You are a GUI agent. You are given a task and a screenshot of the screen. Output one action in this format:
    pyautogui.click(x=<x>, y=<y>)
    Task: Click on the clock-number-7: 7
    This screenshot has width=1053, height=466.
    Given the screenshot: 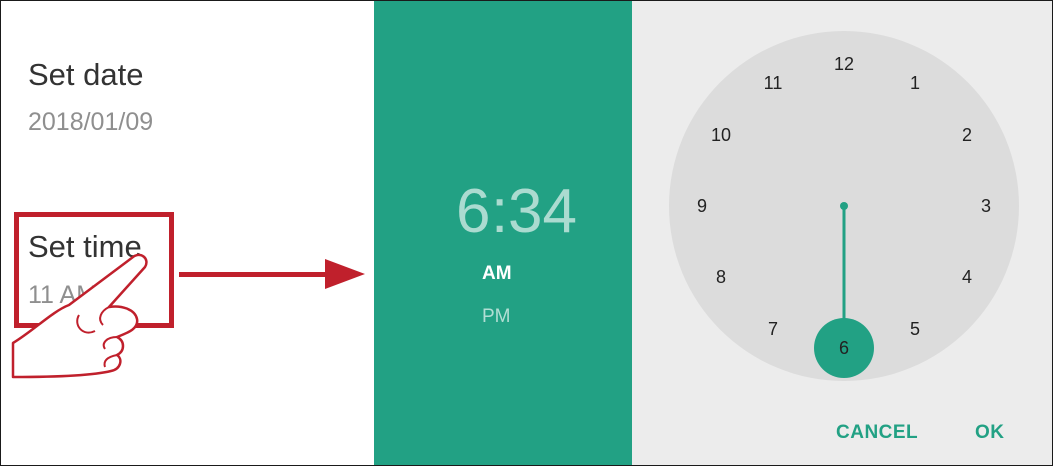 What is the action you would take?
    pyautogui.click(x=773, y=329)
    